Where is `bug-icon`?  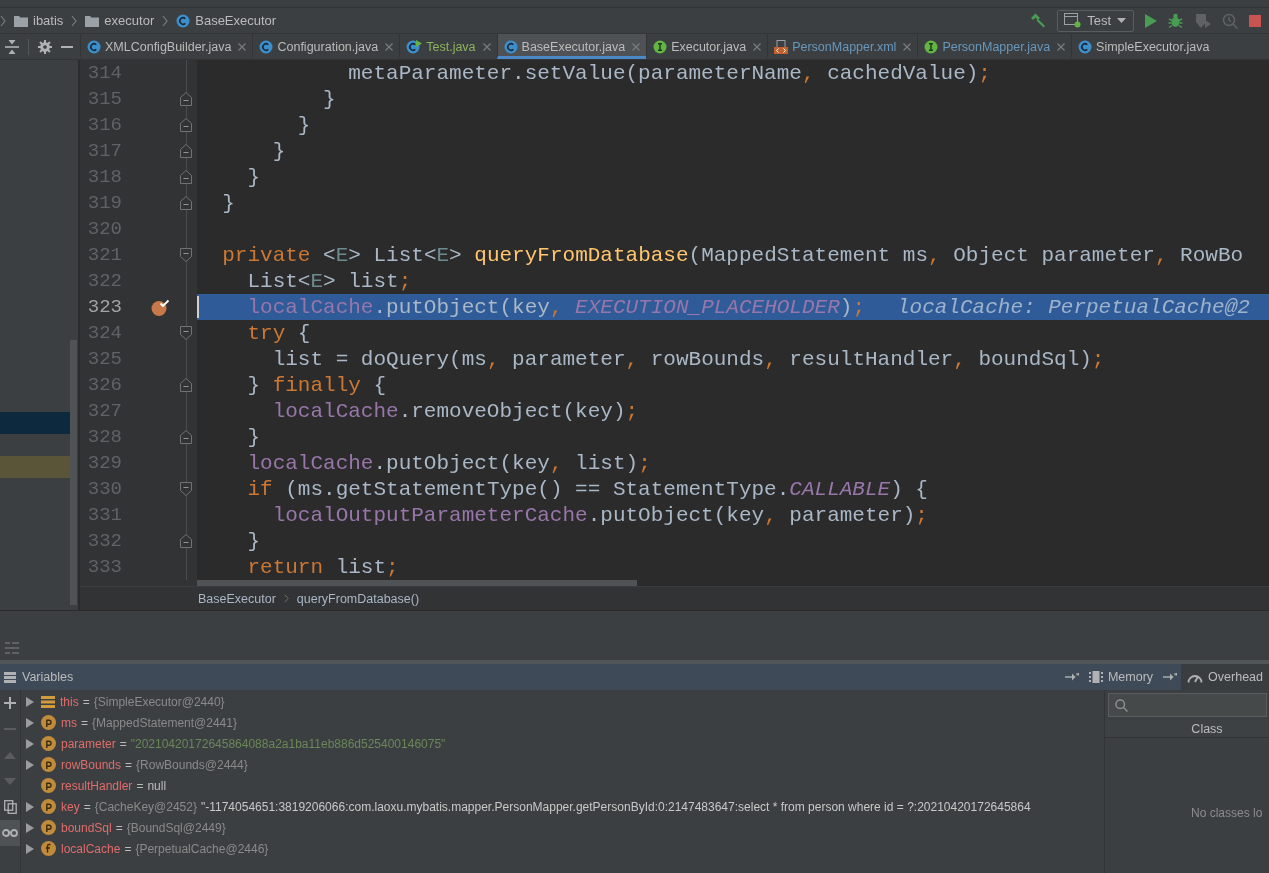
bug-icon is located at coordinates (1176, 20).